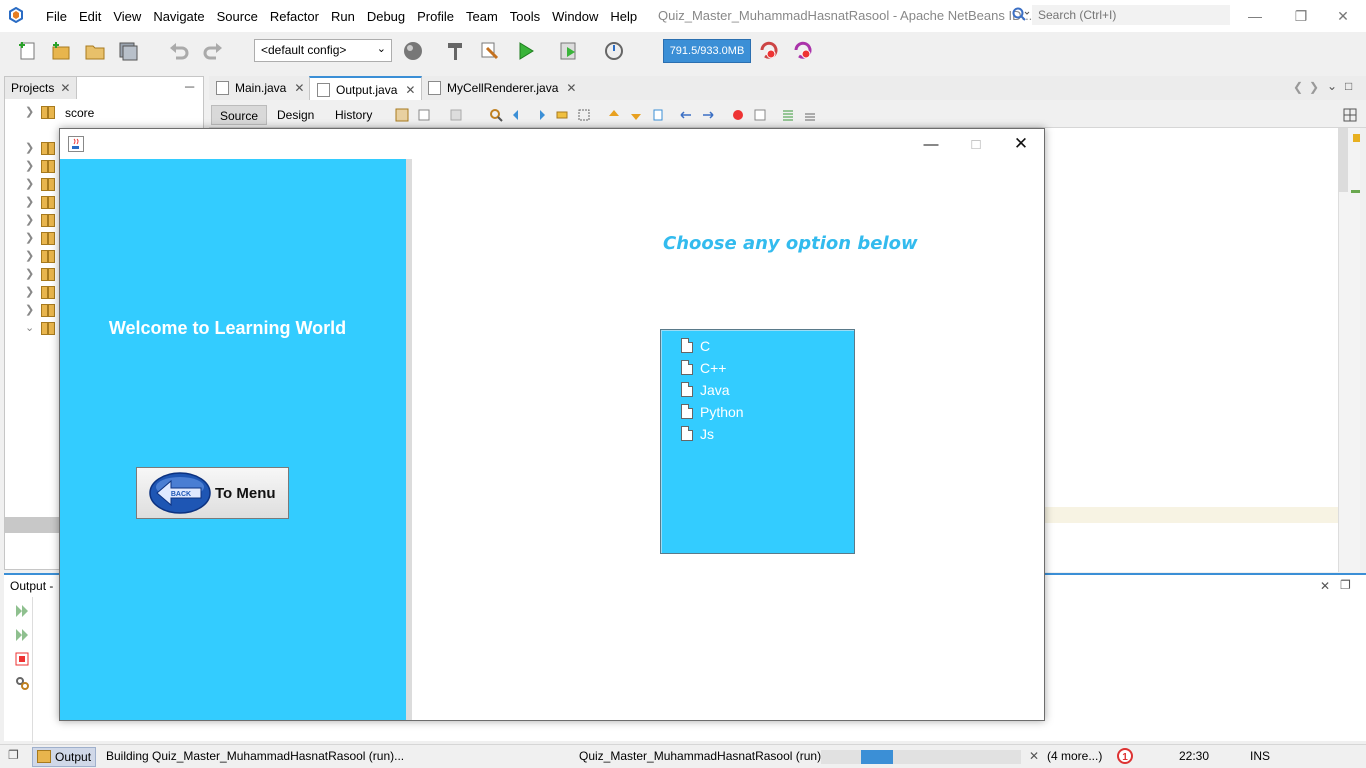 Image resolution: width=1366 pixels, height=768 pixels. I want to click on shift-right-icon, so click(708, 115).